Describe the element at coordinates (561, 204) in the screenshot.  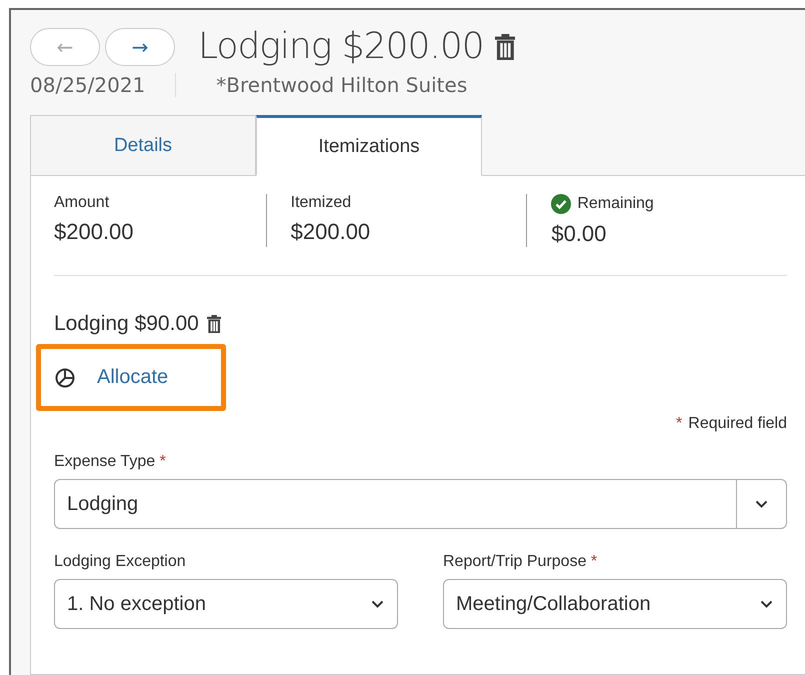
I see `check-circle-icon` at that location.